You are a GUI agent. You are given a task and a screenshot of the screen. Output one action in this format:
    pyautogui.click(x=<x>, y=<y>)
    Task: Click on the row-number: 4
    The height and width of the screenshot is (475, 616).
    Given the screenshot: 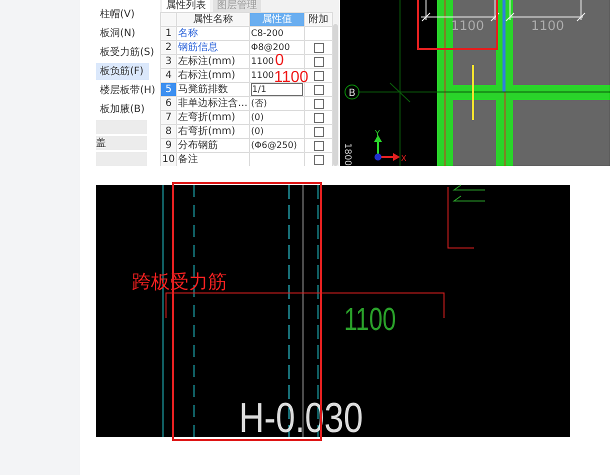 What is the action you would take?
    pyautogui.click(x=168, y=75)
    